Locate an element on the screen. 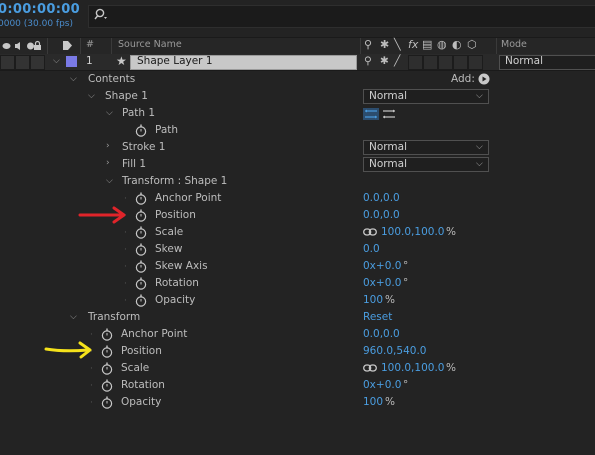 The image size is (595, 455). 3d-layer-icon: ⬡ is located at coordinates (472, 44).